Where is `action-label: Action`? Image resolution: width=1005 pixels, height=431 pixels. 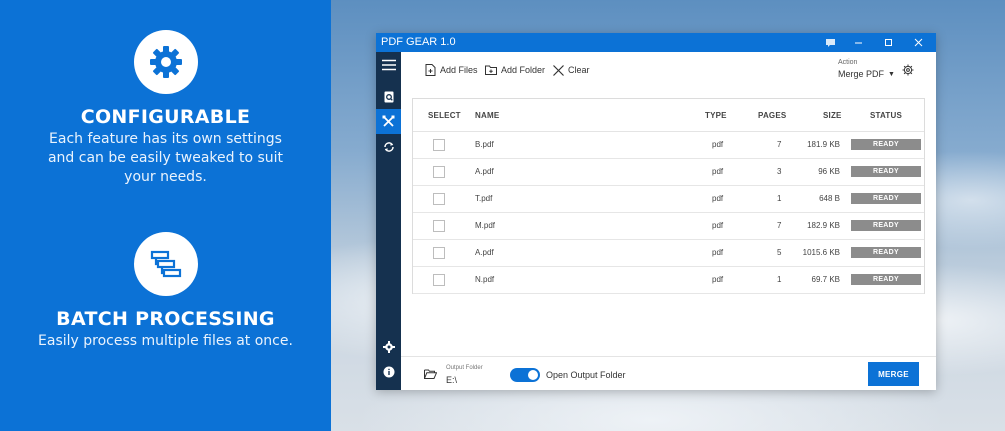
action-label: Action is located at coordinates (848, 62).